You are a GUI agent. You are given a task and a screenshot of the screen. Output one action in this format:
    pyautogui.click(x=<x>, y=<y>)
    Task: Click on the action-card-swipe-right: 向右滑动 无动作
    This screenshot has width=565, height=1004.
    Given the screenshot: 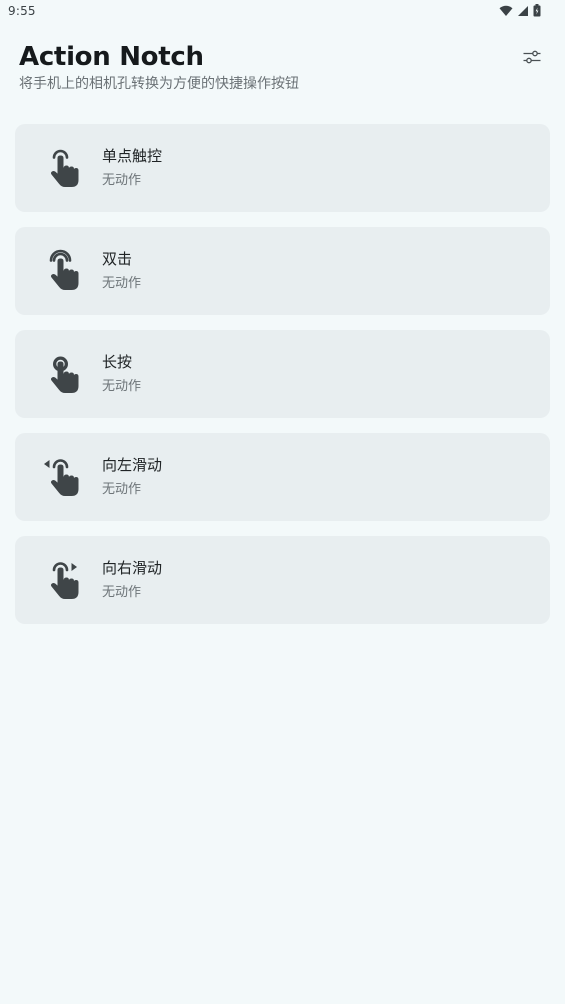 What is the action you would take?
    pyautogui.click(x=282, y=580)
    